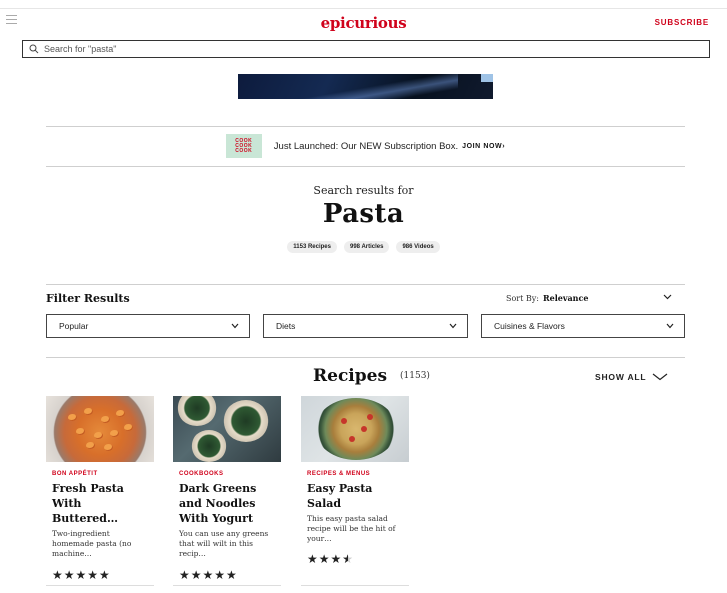 The image size is (727, 593). I want to click on cook-box-logo: COOK COOK COOK, so click(243, 146).